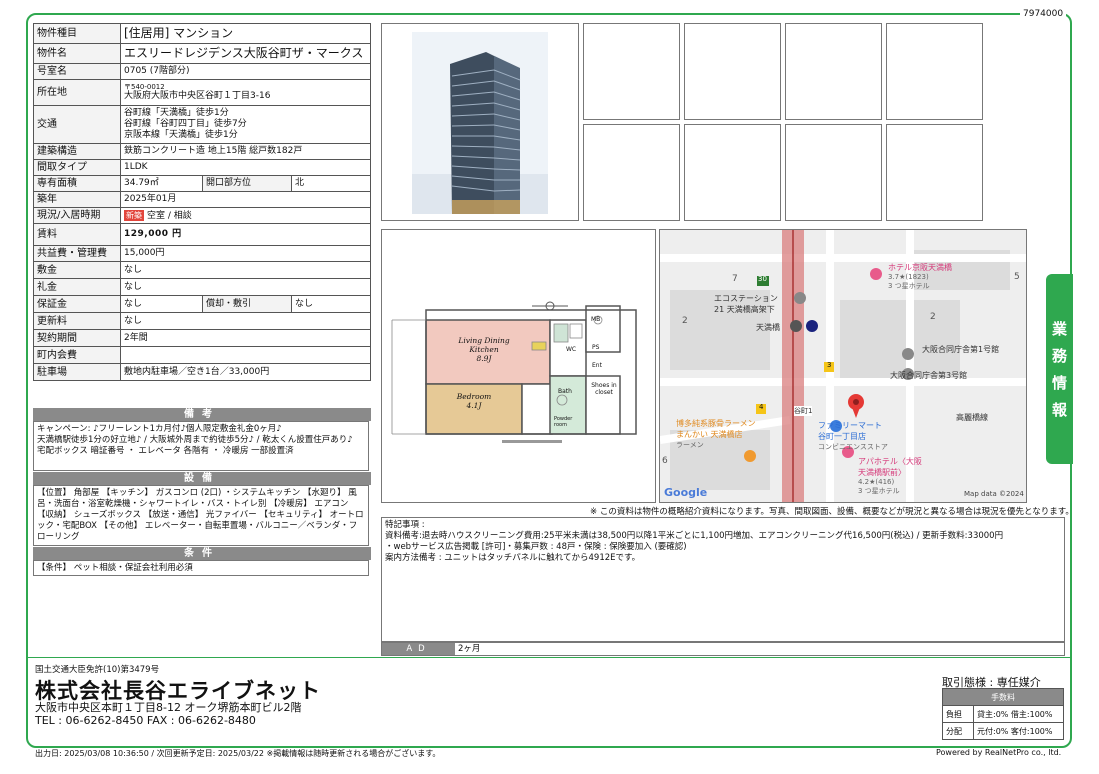 This screenshot has width=1099, height=774. Describe the element at coordinates (768, 327) in the screenshot. I see `map-label-tenmabashi: 天満橋` at that location.